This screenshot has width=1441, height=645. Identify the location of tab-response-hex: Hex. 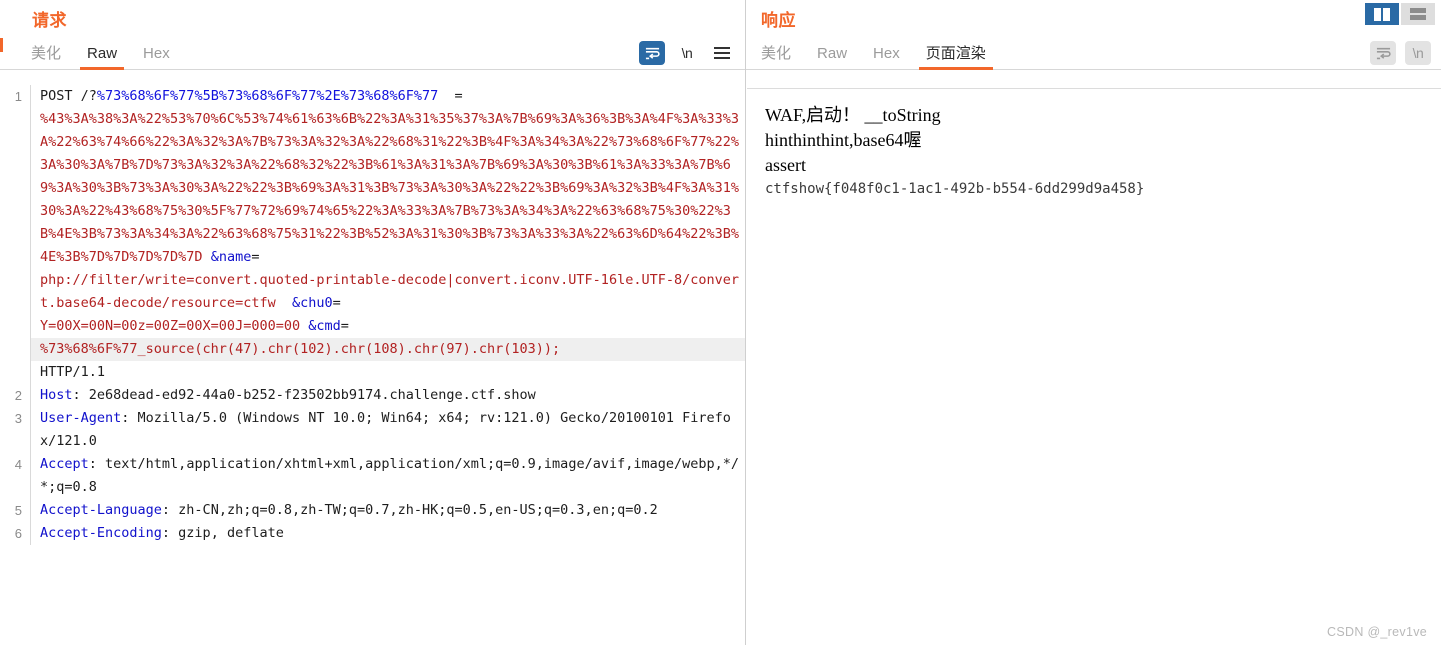
(886, 57).